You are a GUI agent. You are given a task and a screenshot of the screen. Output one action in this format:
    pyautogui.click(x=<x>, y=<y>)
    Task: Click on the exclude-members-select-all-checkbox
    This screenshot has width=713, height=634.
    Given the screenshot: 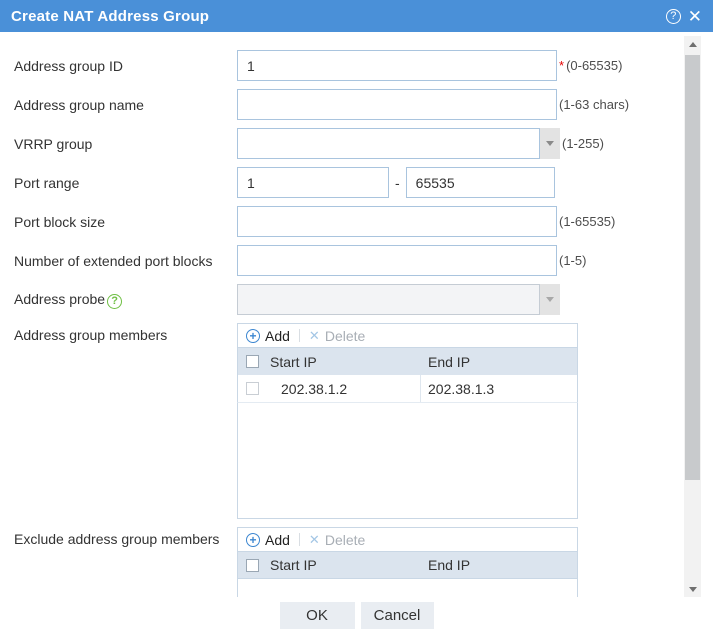 What is the action you would take?
    pyautogui.click(x=252, y=565)
    